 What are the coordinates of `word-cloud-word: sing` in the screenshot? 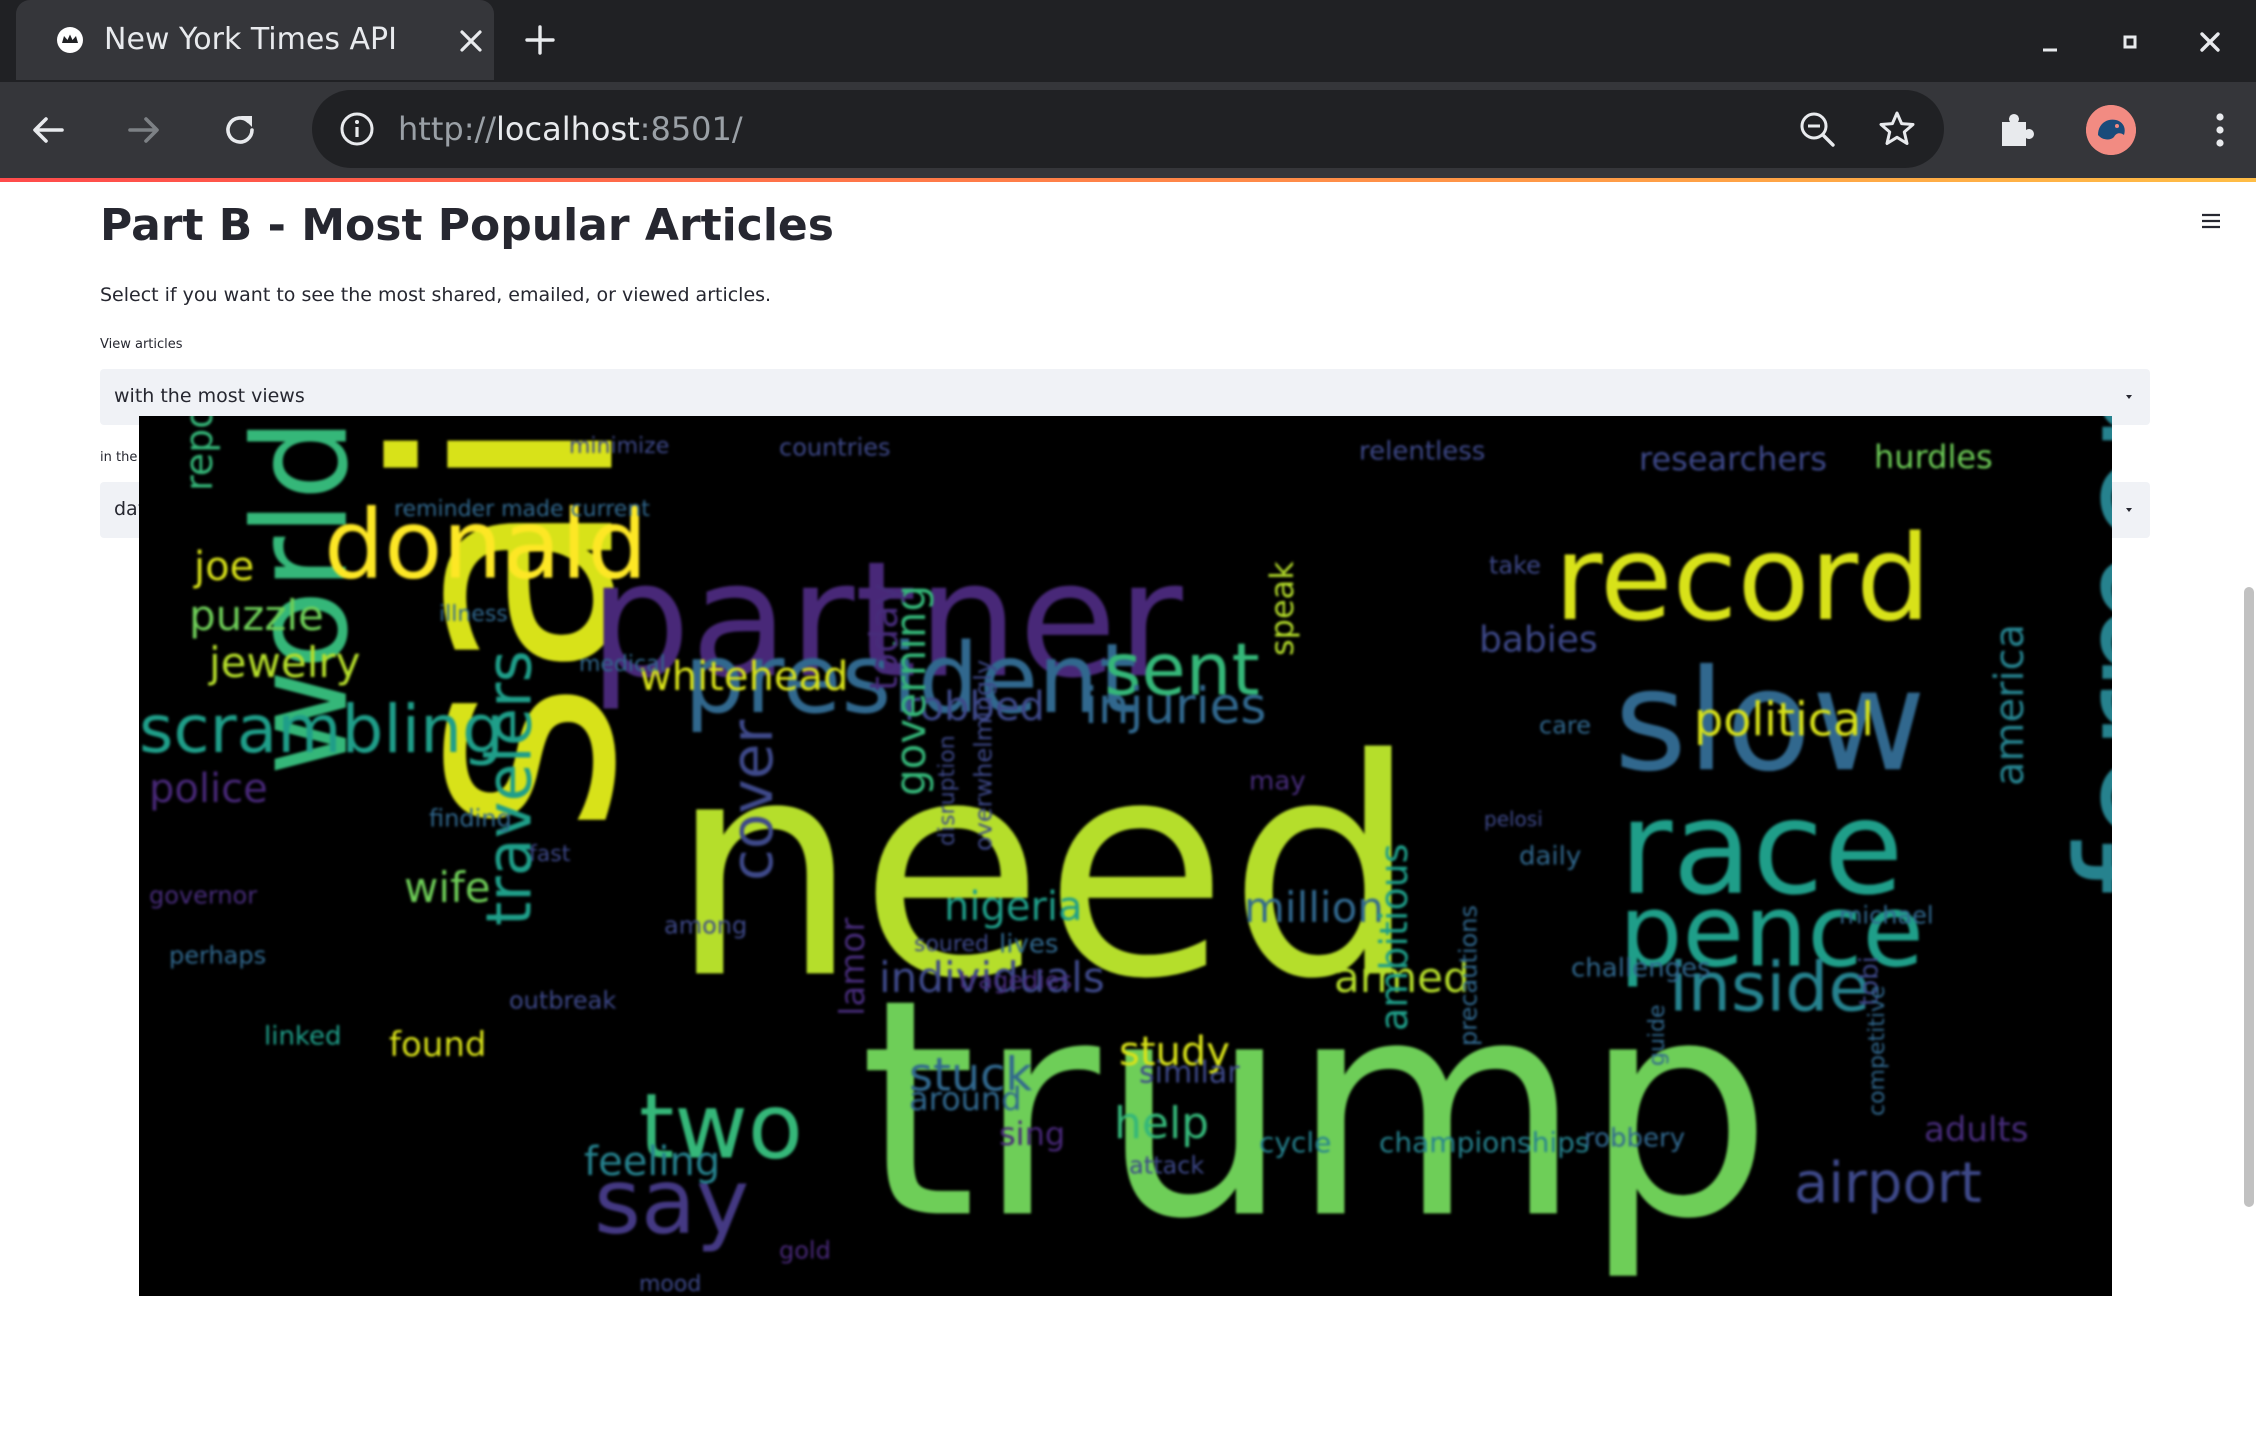 It's located at (1032, 1134).